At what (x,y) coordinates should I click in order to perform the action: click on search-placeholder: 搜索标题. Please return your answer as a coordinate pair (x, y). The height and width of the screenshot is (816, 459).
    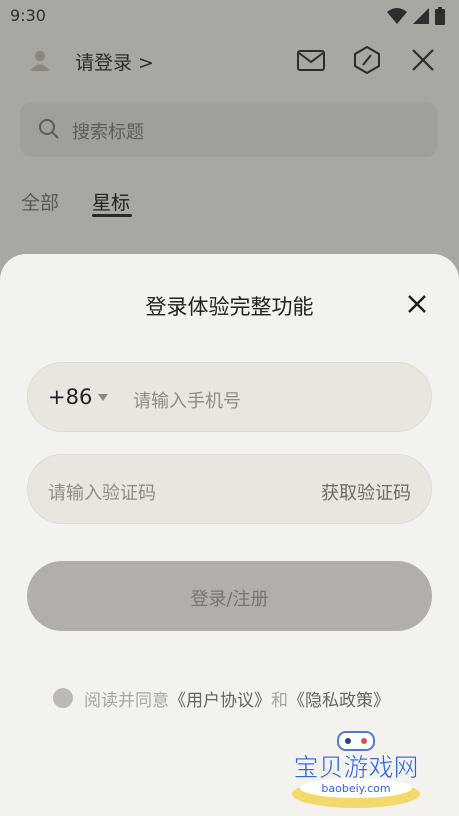
    Looking at the image, I should click on (108, 132).